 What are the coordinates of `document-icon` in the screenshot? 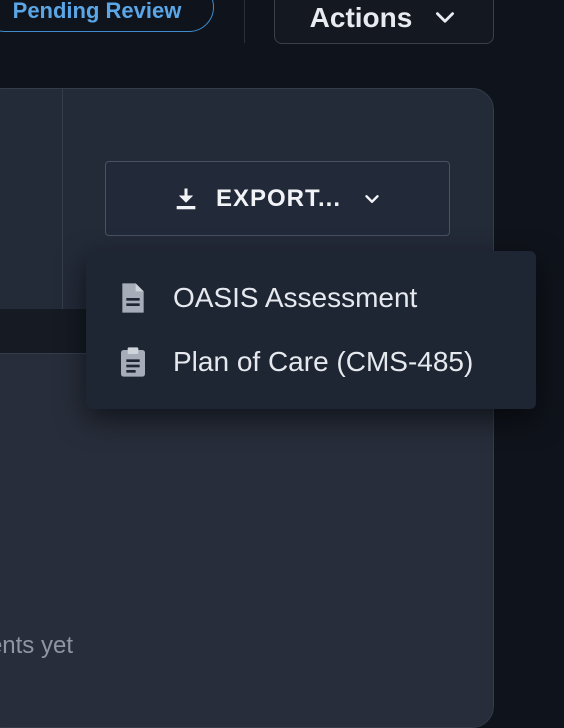 It's located at (133, 298).